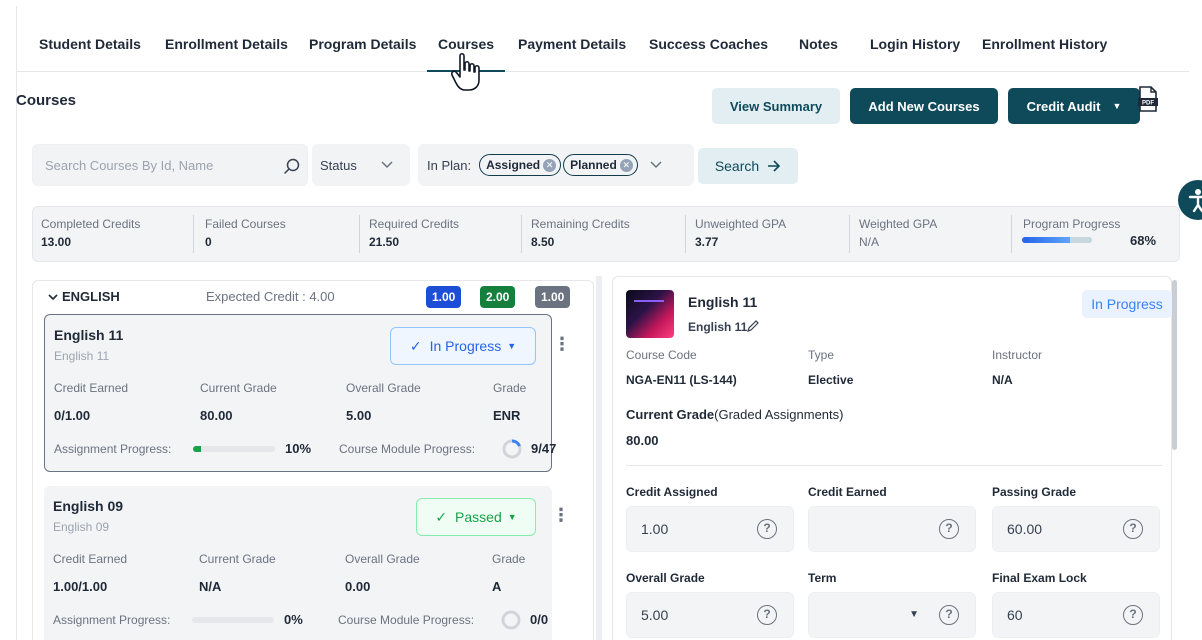 Image resolution: width=1202 pixels, height=640 pixels. Describe the element at coordinates (1076, 529) in the screenshot. I see `passing-grade-field: 60.00 ?` at that location.